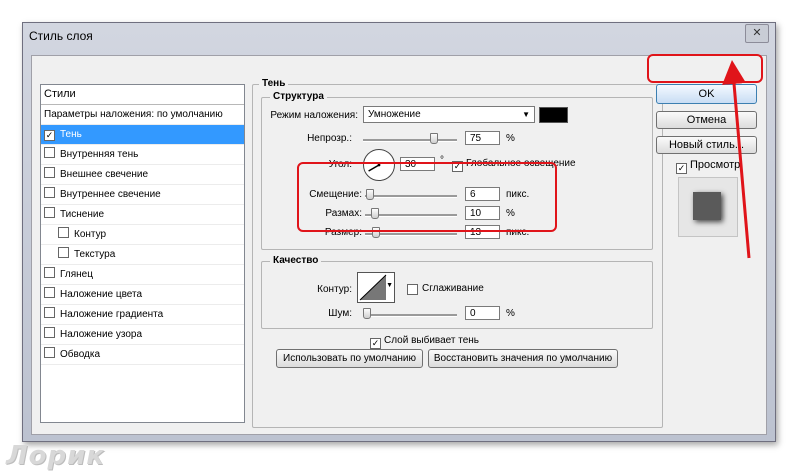  Describe the element at coordinates (142, 355) in the screenshot. I see `styles-list-item: Обводка` at that location.